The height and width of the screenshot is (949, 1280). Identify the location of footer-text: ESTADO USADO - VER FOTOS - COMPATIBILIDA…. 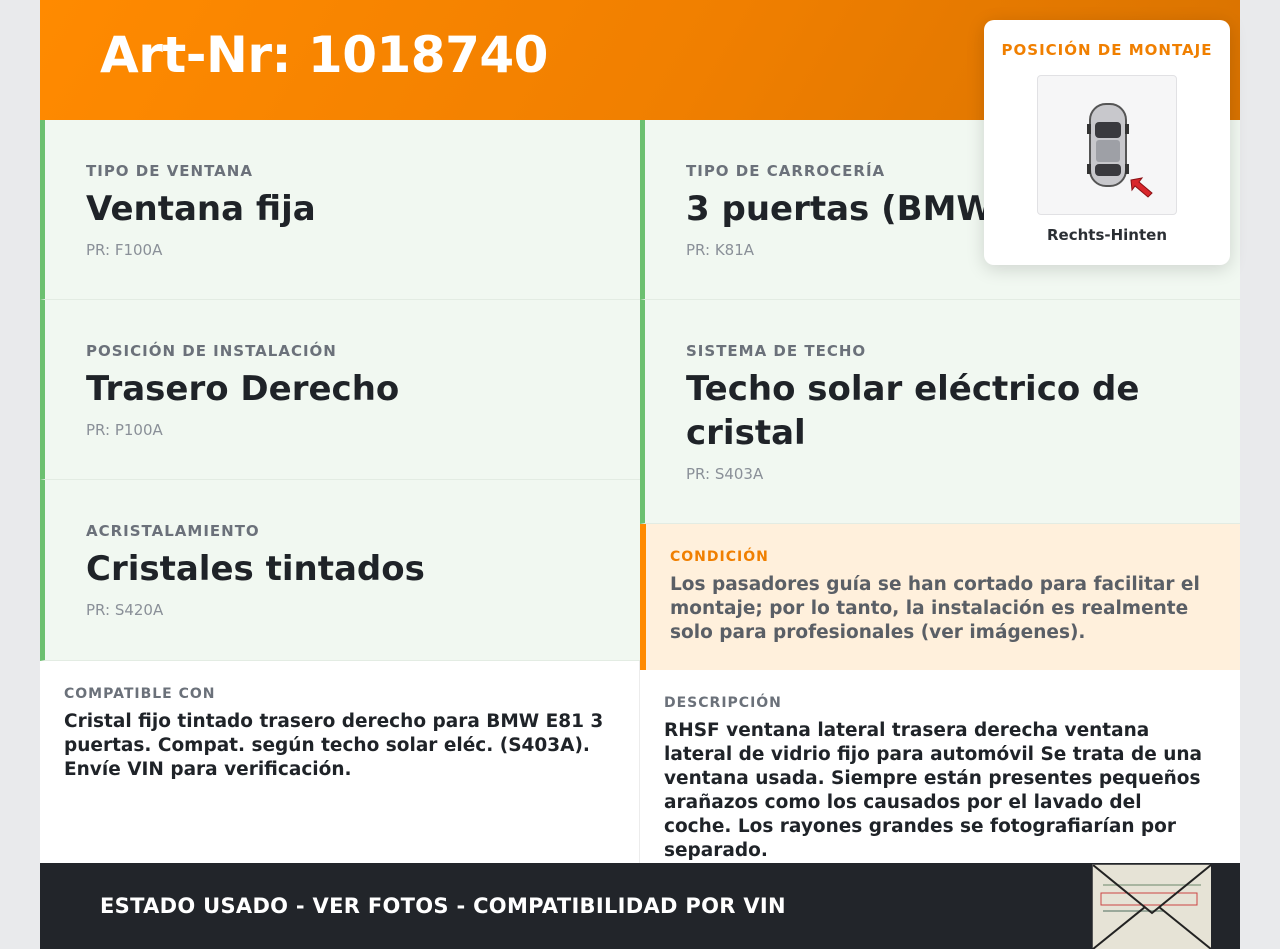
(443, 906).